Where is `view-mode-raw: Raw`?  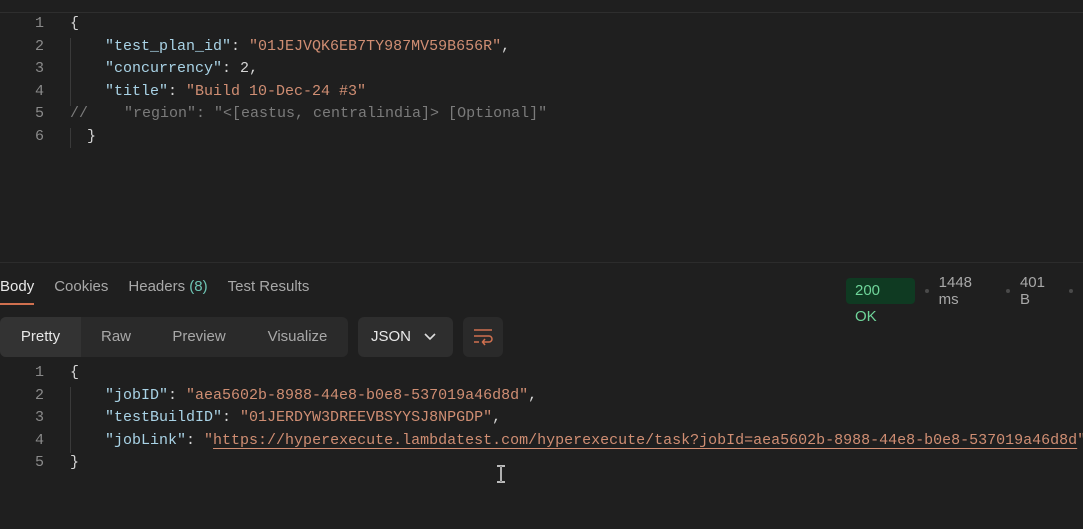 view-mode-raw: Raw is located at coordinates (116, 337).